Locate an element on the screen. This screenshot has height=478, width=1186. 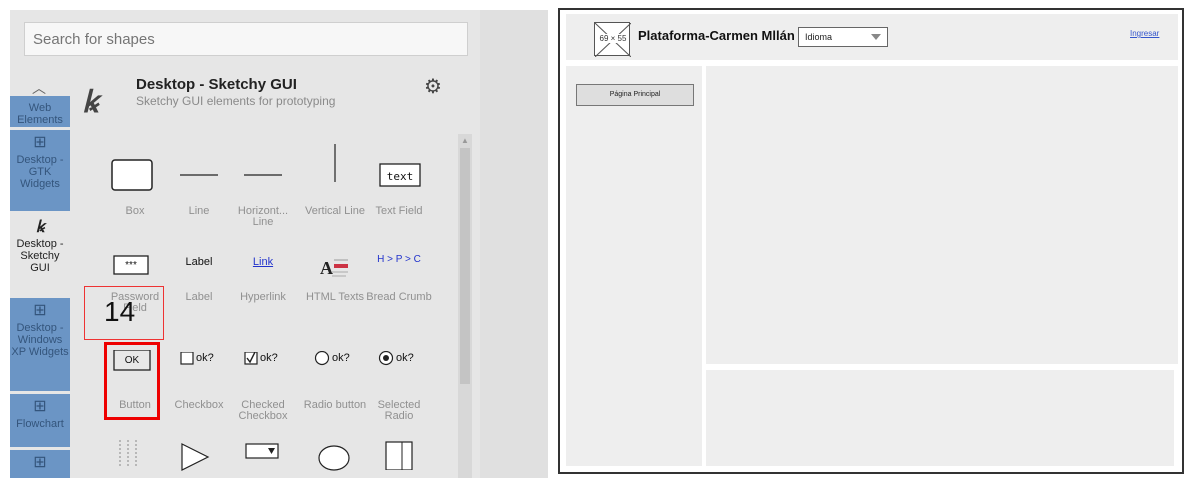
image-placeholder: 69 × 55 is located at coordinates (612, 39).